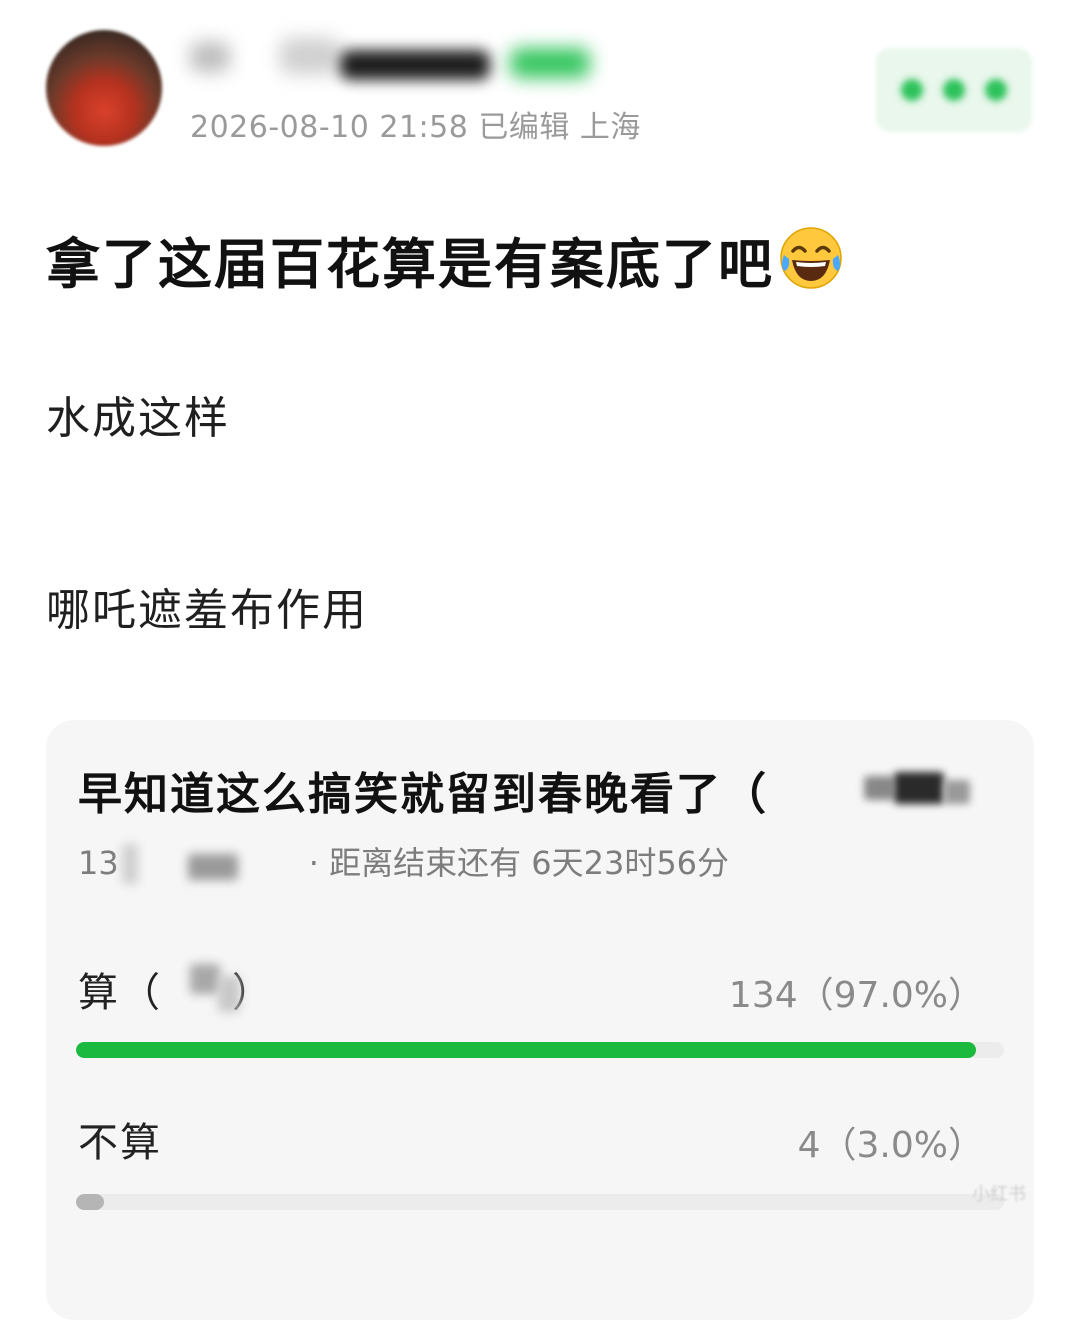 This screenshot has width=1080, height=1320. I want to click on poll-option-2-label: 不算, so click(120, 1139).